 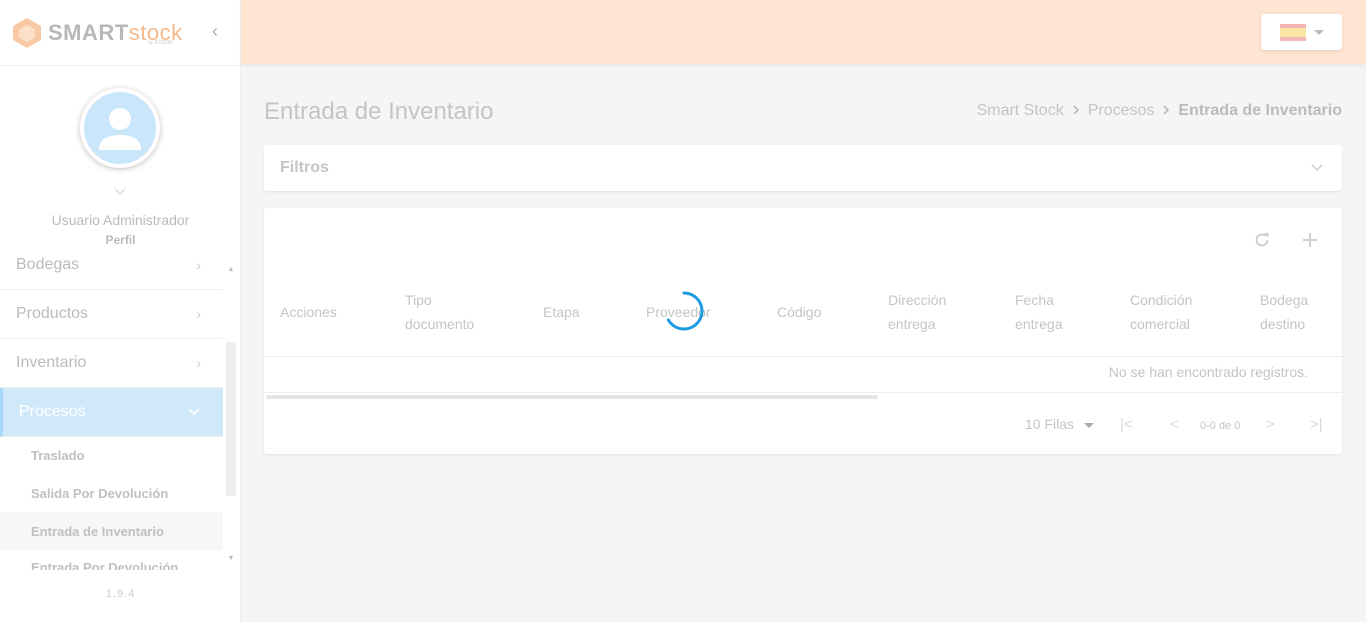 What do you see at coordinates (111, 363) in the screenshot?
I see `sidebar-item-inventario: Inventario ›` at bounding box center [111, 363].